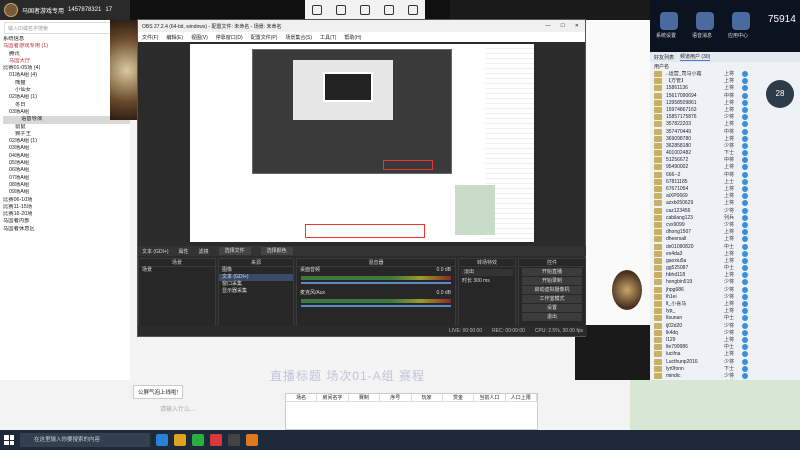 This screenshot has height=450, width=800. Describe the element at coordinates (66, 178) in the screenshot. I see `tree-item: 07场A组` at that location.